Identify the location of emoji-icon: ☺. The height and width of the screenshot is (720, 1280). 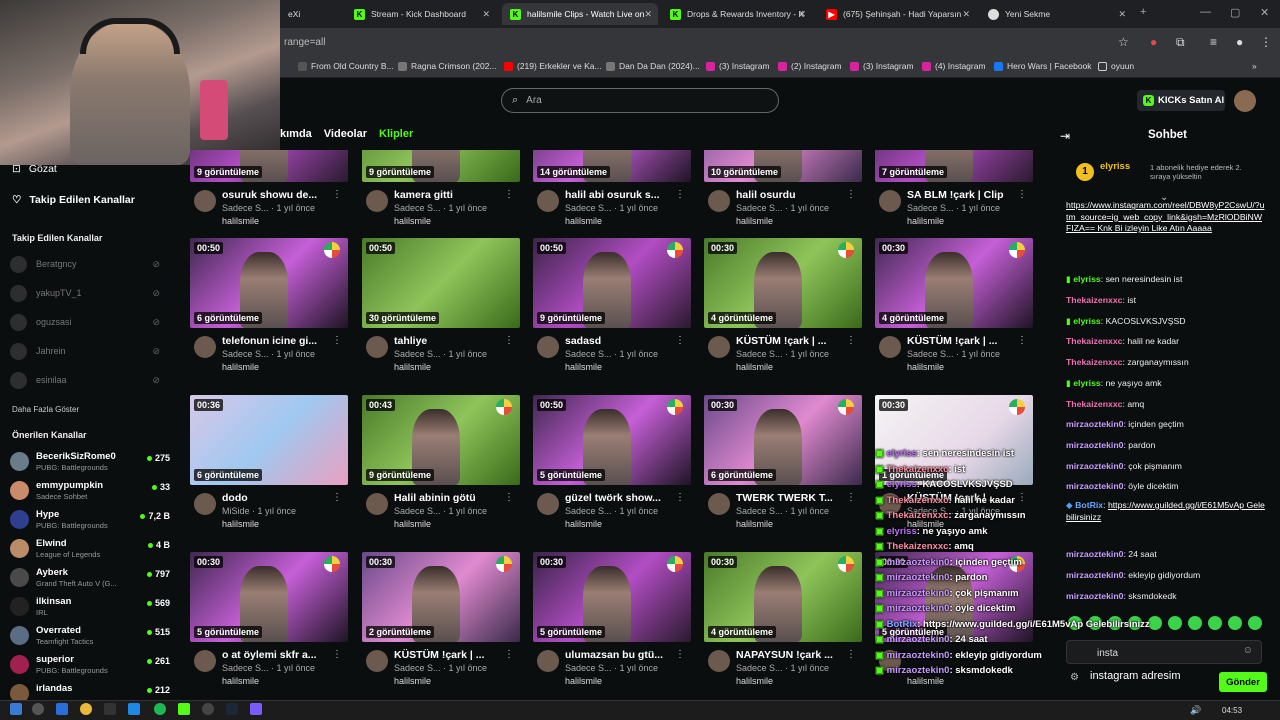
(1248, 650).